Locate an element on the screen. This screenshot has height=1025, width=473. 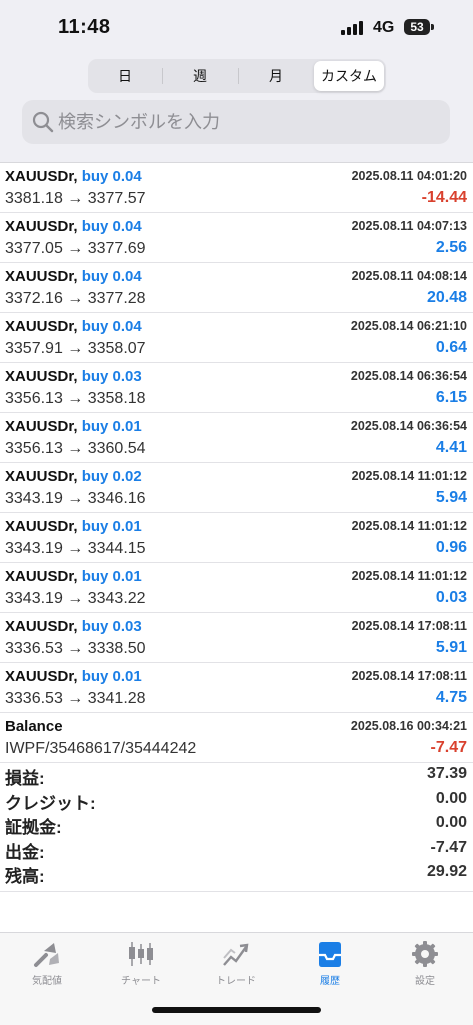
trade-symbol: XAUUSDr, buy 0.02 is located at coordinates (73, 476).